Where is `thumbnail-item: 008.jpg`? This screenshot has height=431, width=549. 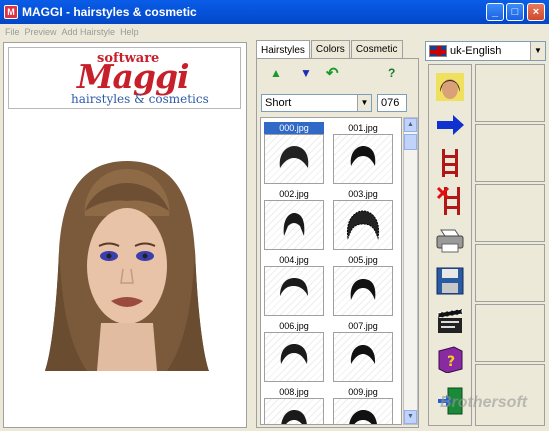 thumbnail-item: 008.jpg is located at coordinates (294, 405).